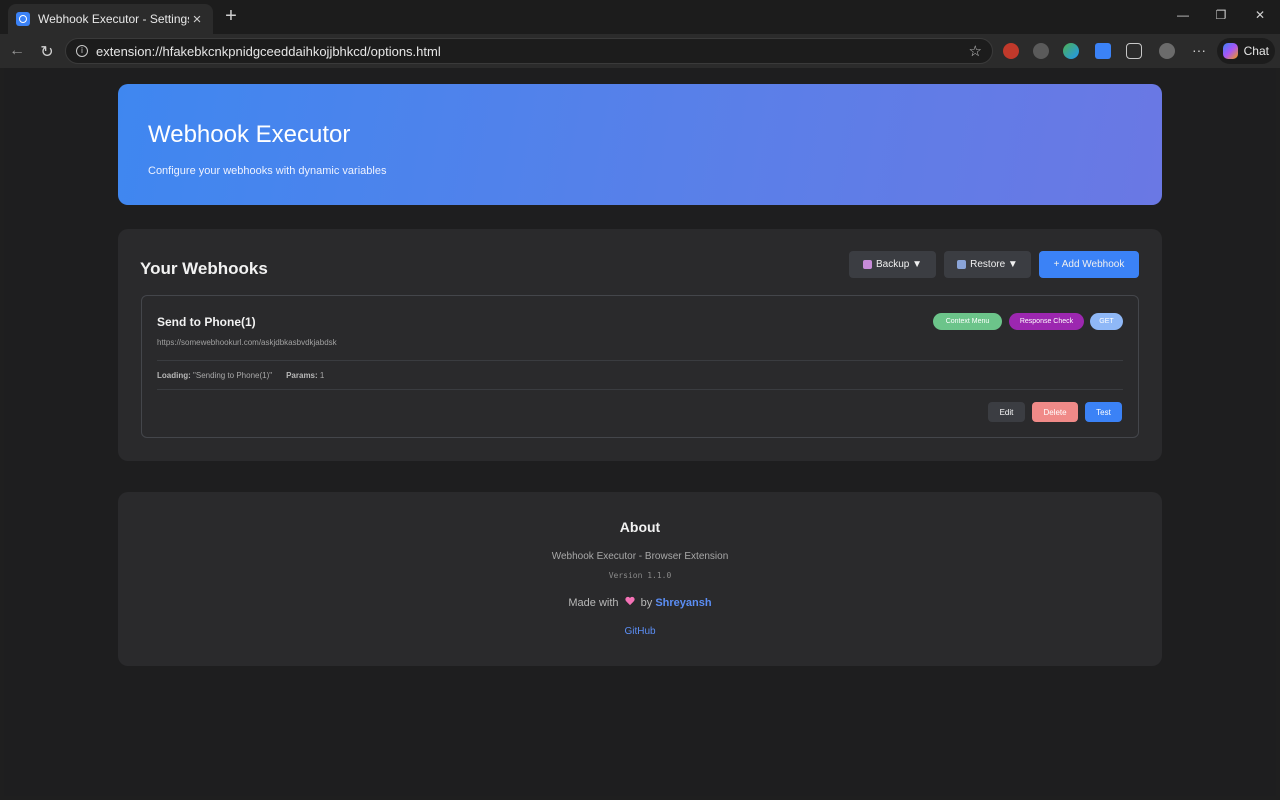 Image resolution: width=1280 pixels, height=800 pixels. Describe the element at coordinates (962, 264) in the screenshot. I see `restore-icon` at that location.